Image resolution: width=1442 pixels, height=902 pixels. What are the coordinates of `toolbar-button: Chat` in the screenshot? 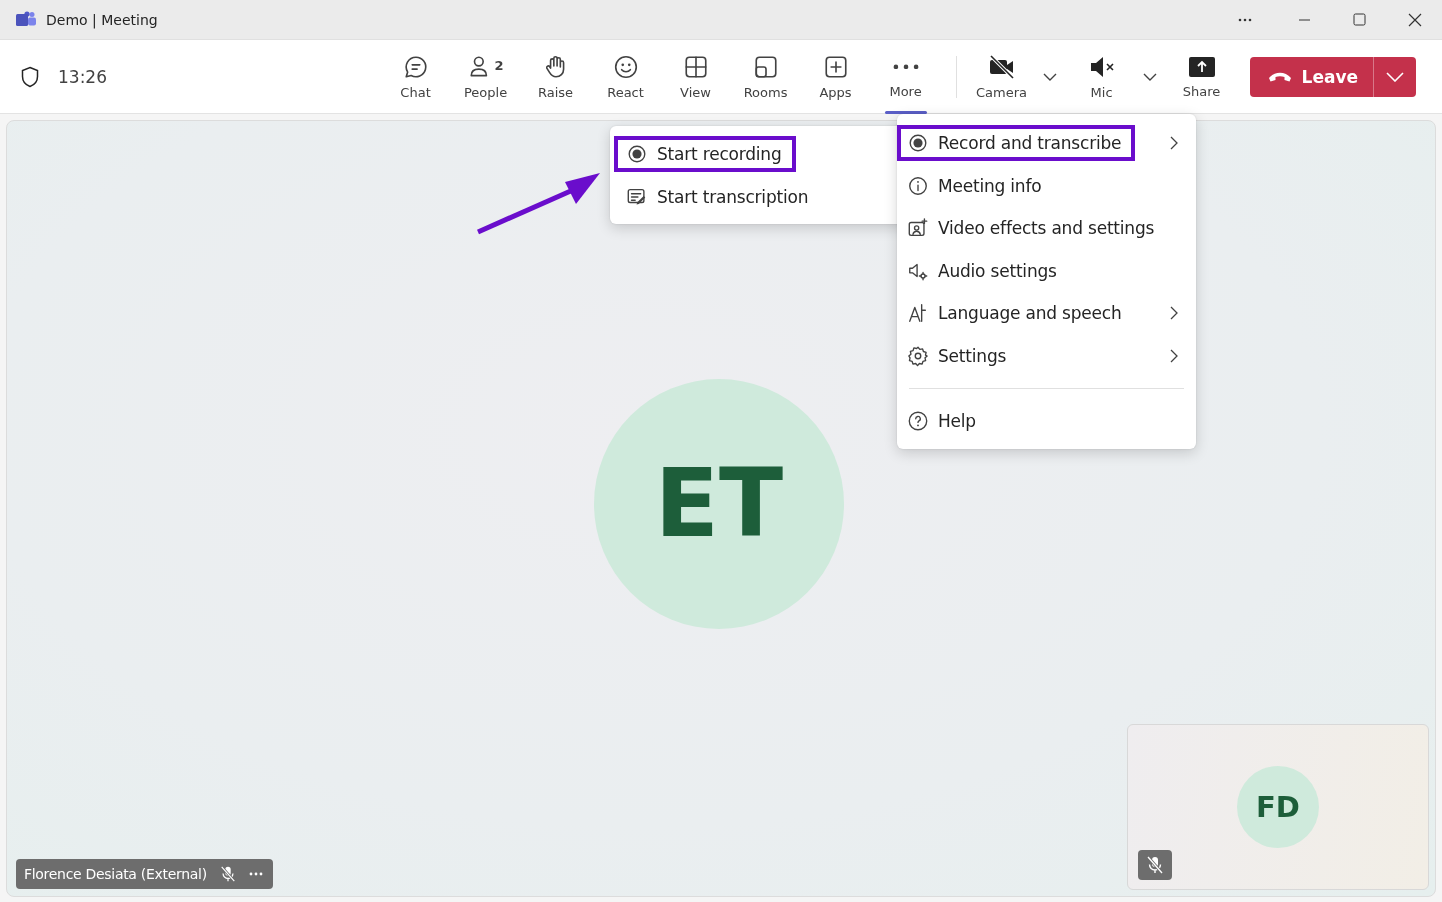 It's located at (415, 76).